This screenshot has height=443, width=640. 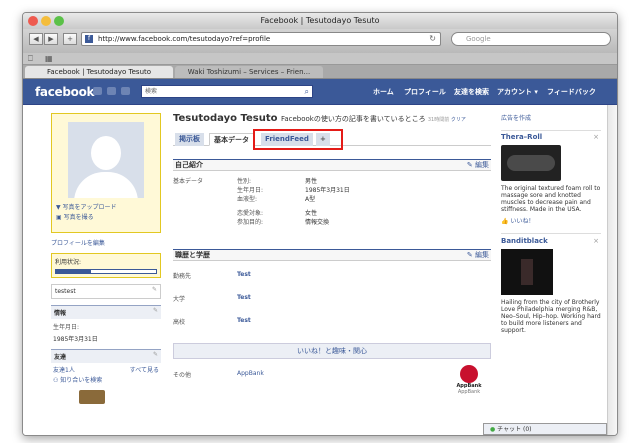 What do you see at coordinates (521, 137) in the screenshot?
I see `ad-title: Thera–Roll` at bounding box center [521, 137].